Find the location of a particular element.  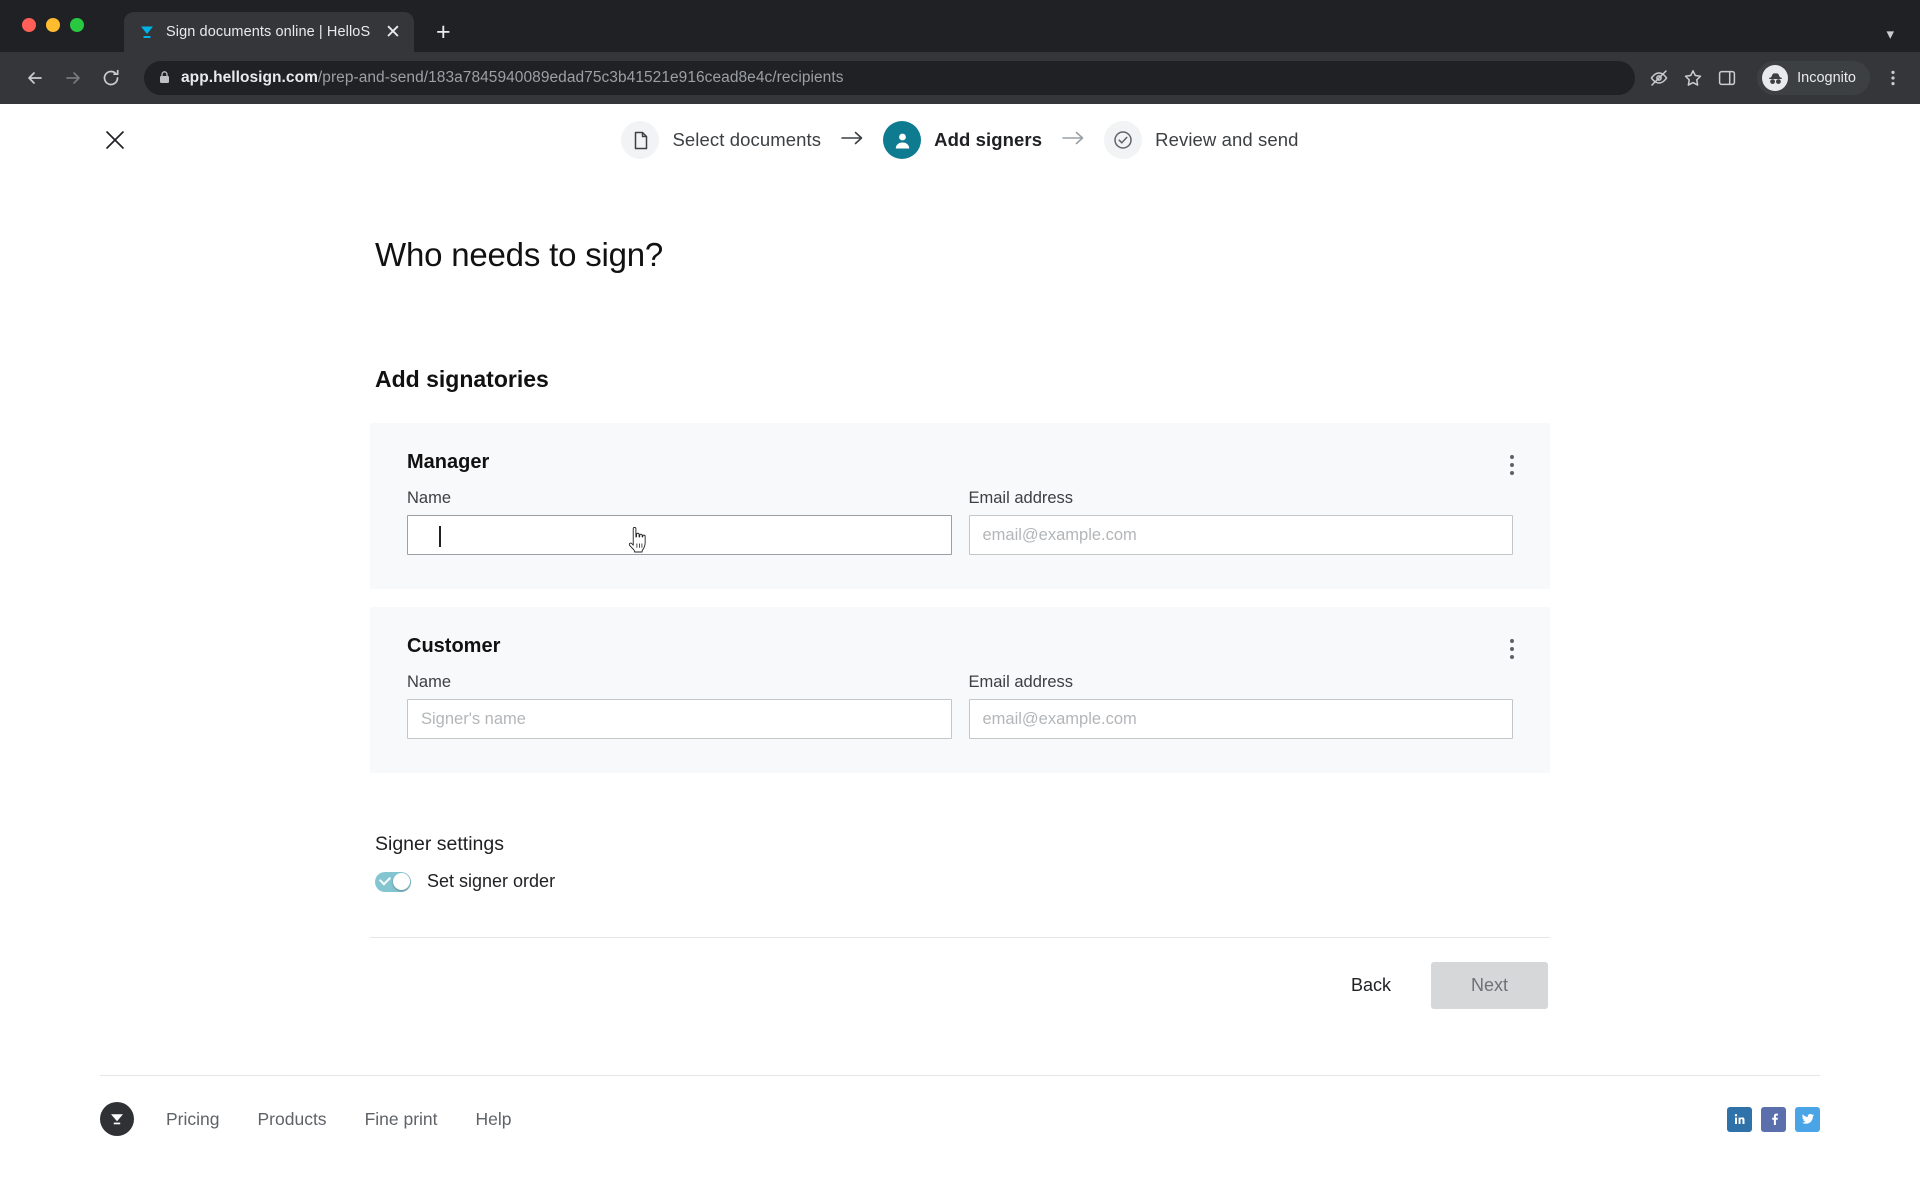

side-panel-icon is located at coordinates (1727, 78).